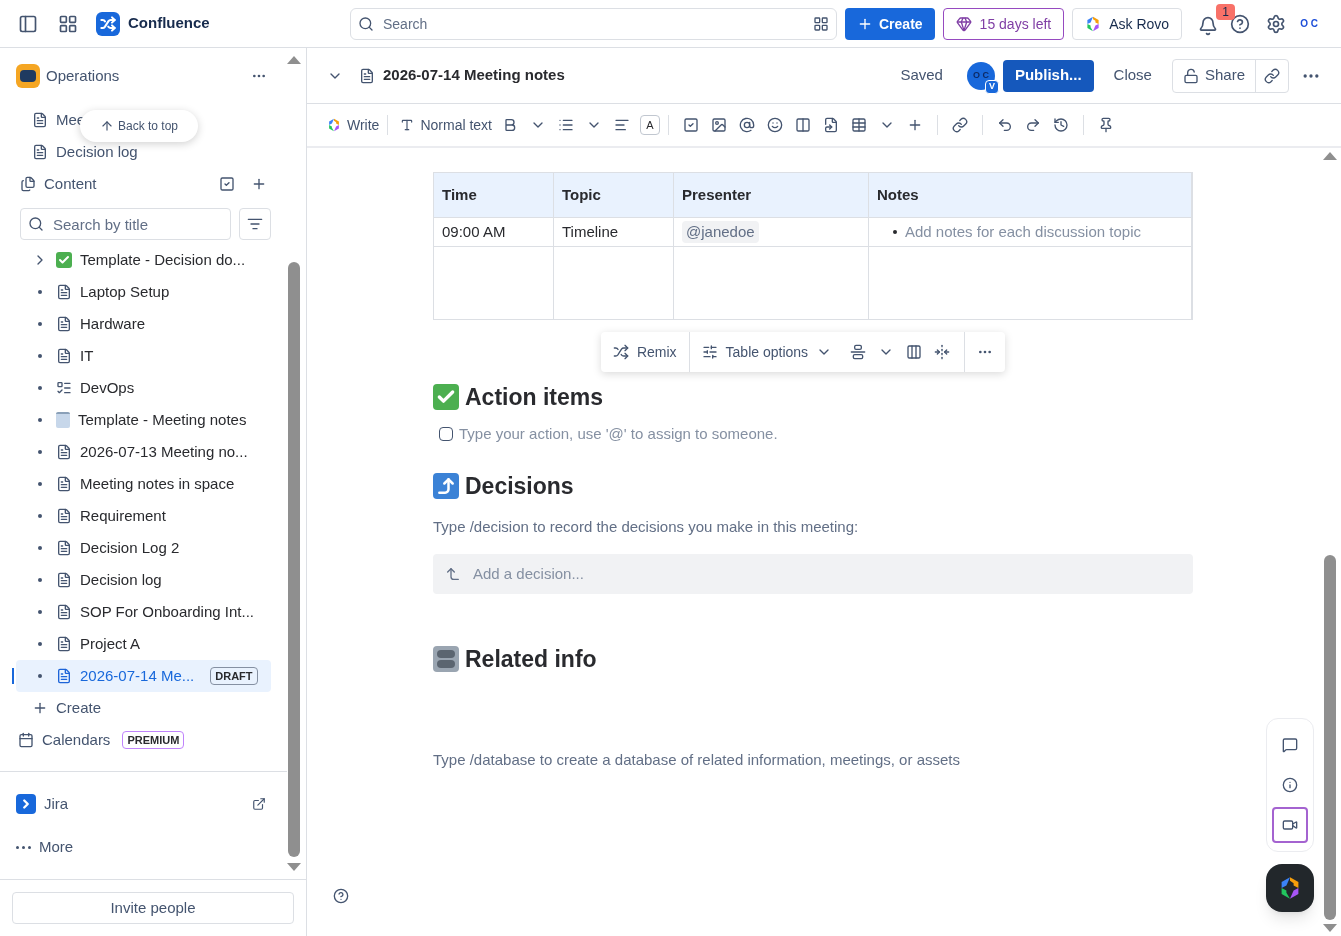 The height and width of the screenshot is (936, 1341). Describe the element at coordinates (143, 644) in the screenshot. I see `tree-item: Project A` at that location.